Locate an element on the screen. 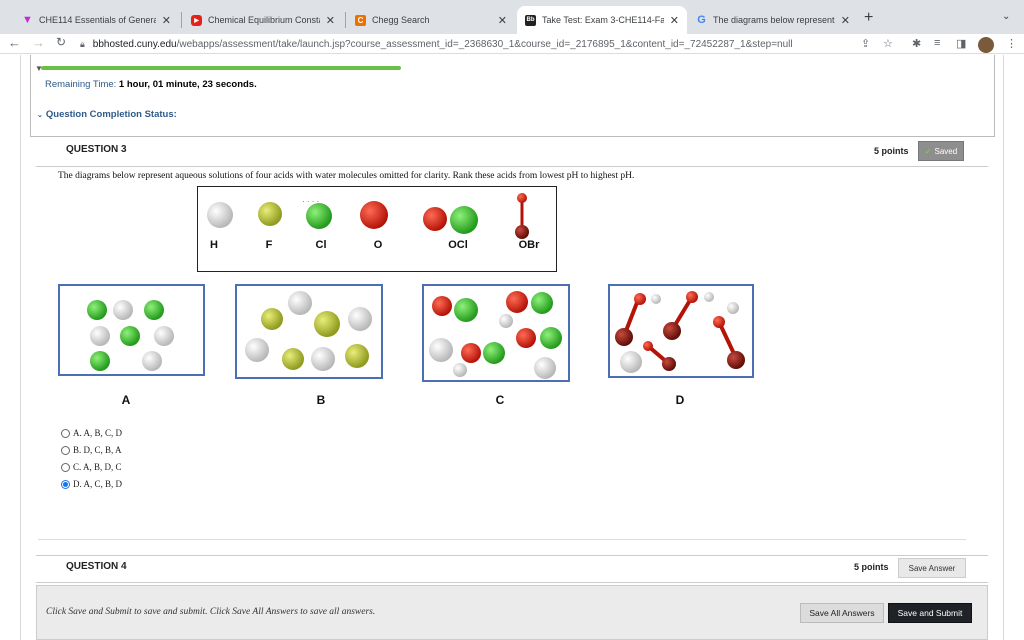  share-icon: ⇪ is located at coordinates (865, 43).